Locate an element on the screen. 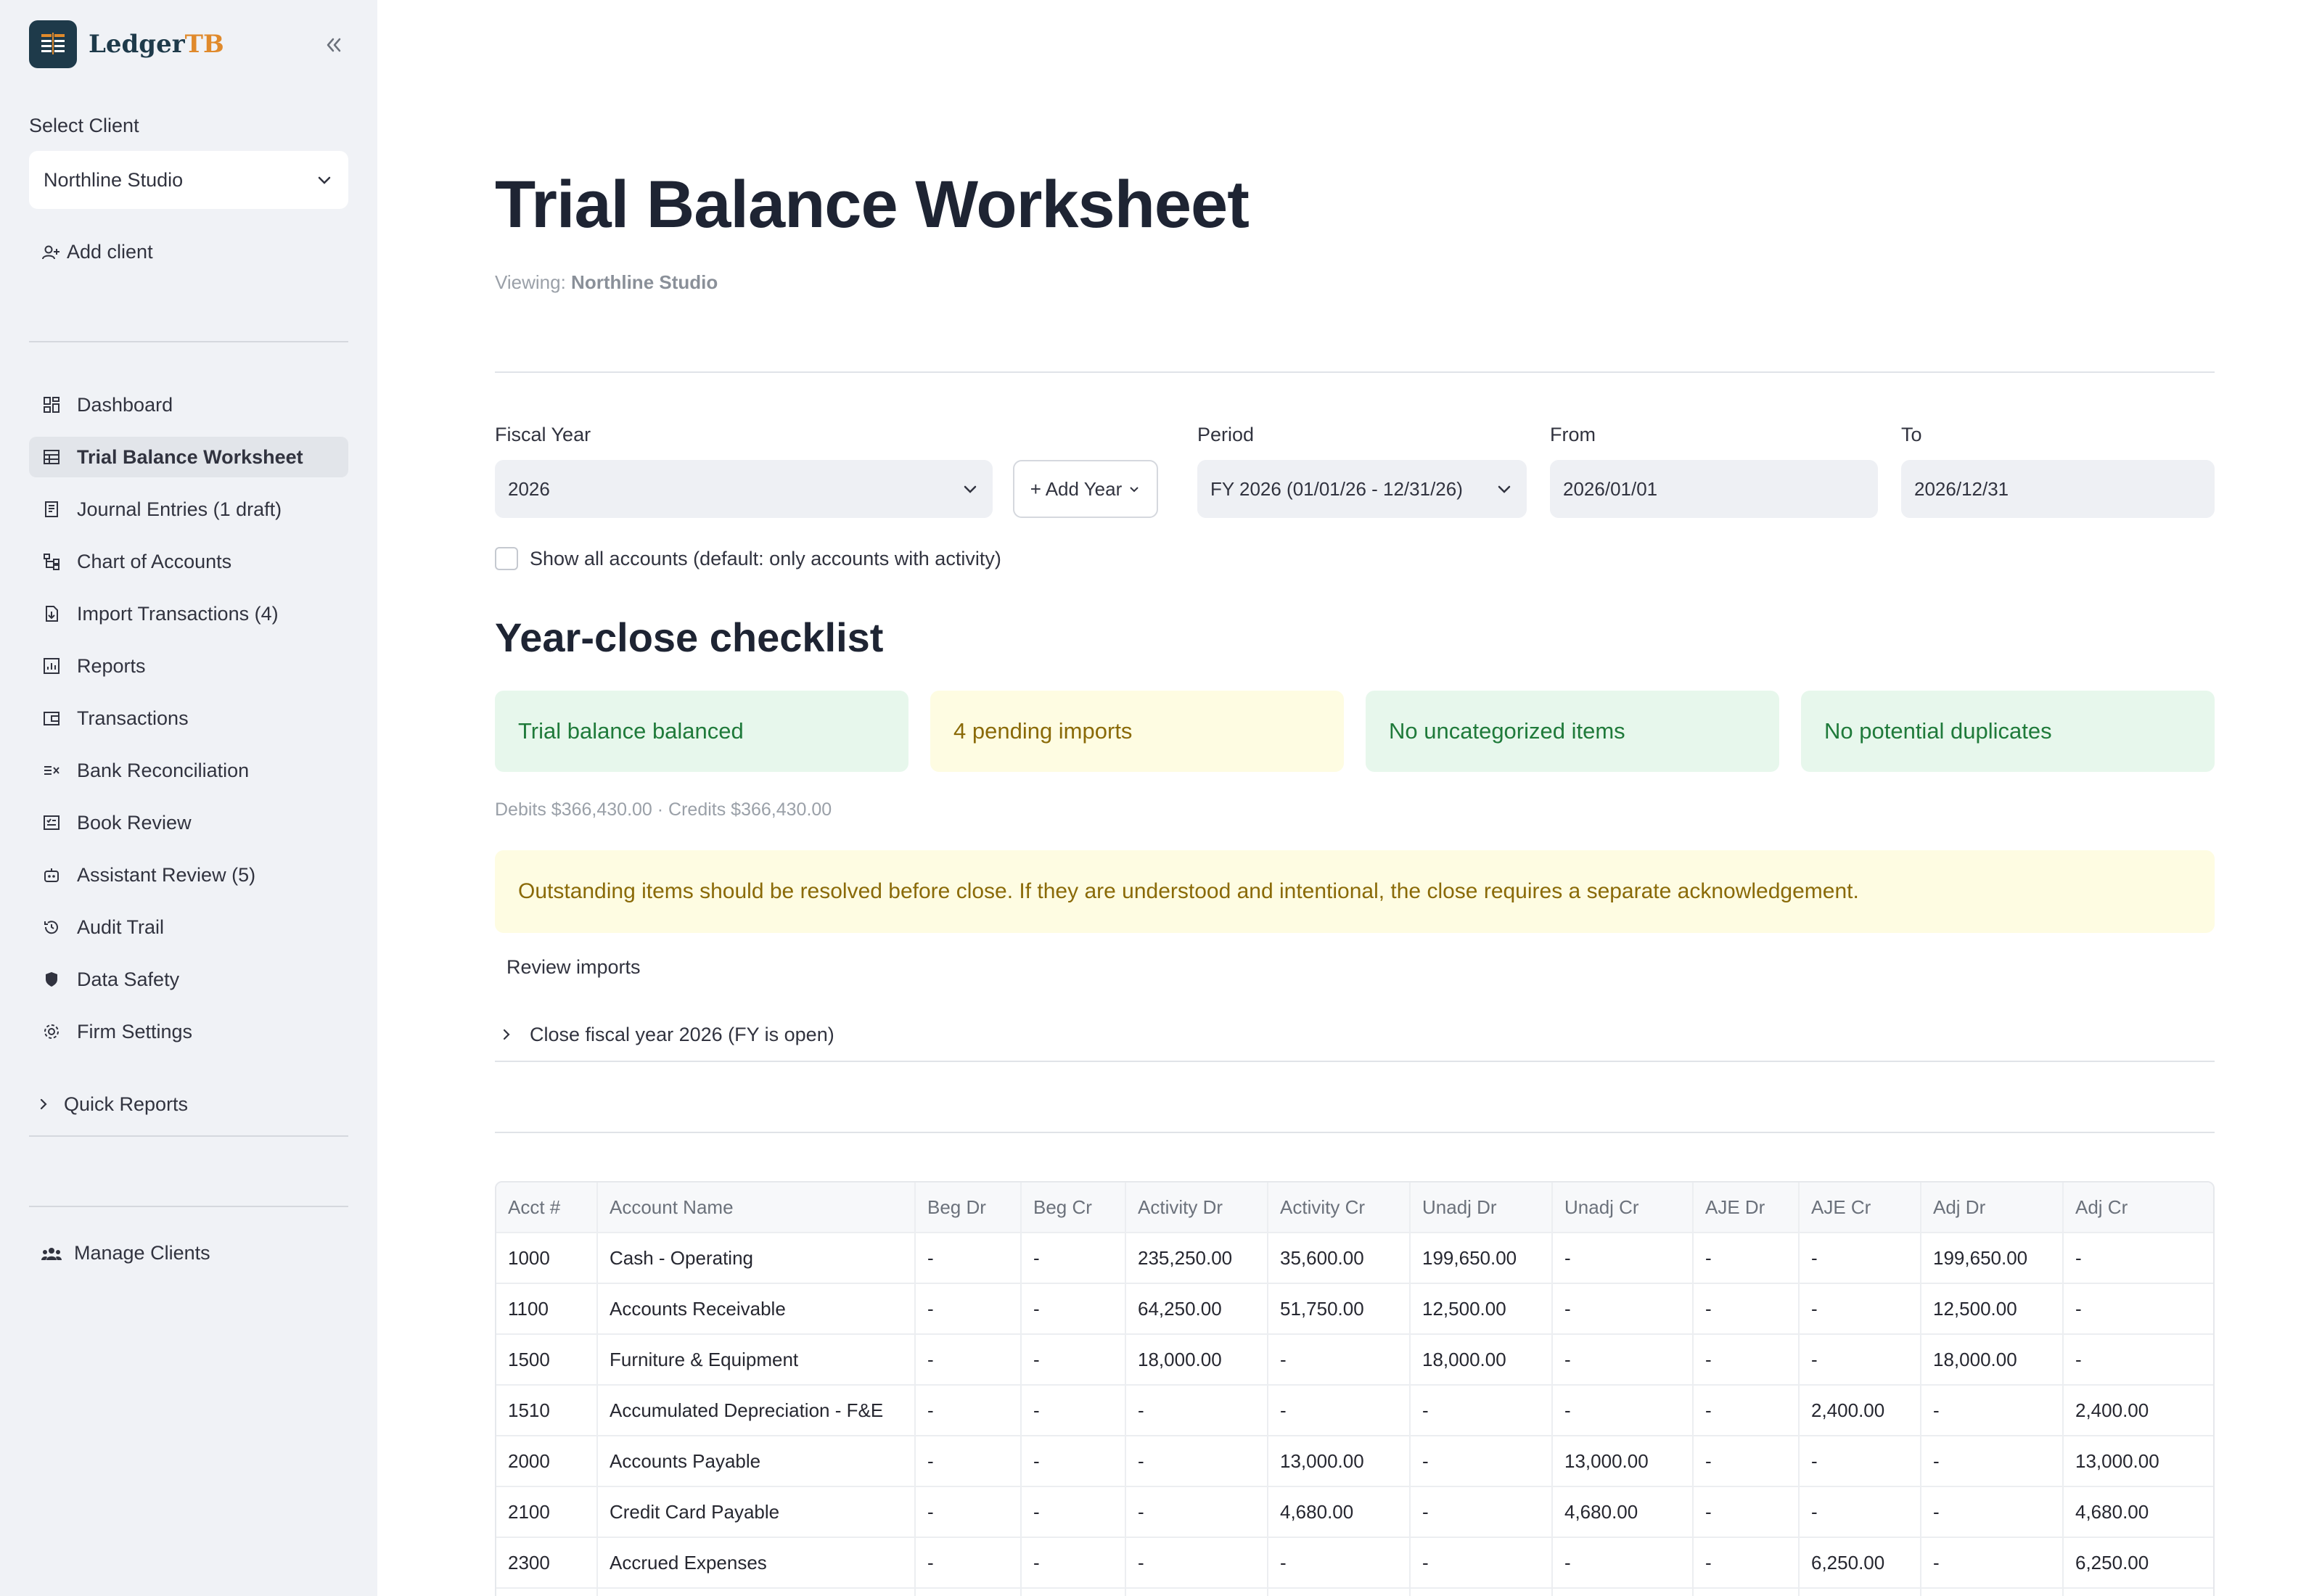 The width and height of the screenshot is (2322, 1596). column-header: AJE Dr is located at coordinates (1747, 1207).